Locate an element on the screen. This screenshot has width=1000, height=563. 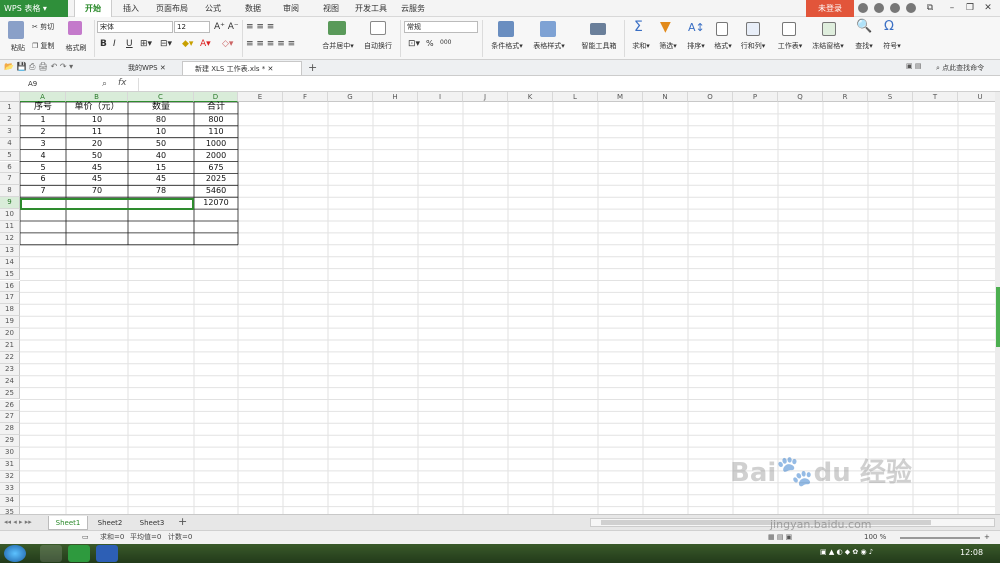
row-header-3: 3 is located at coordinates (10, 131).